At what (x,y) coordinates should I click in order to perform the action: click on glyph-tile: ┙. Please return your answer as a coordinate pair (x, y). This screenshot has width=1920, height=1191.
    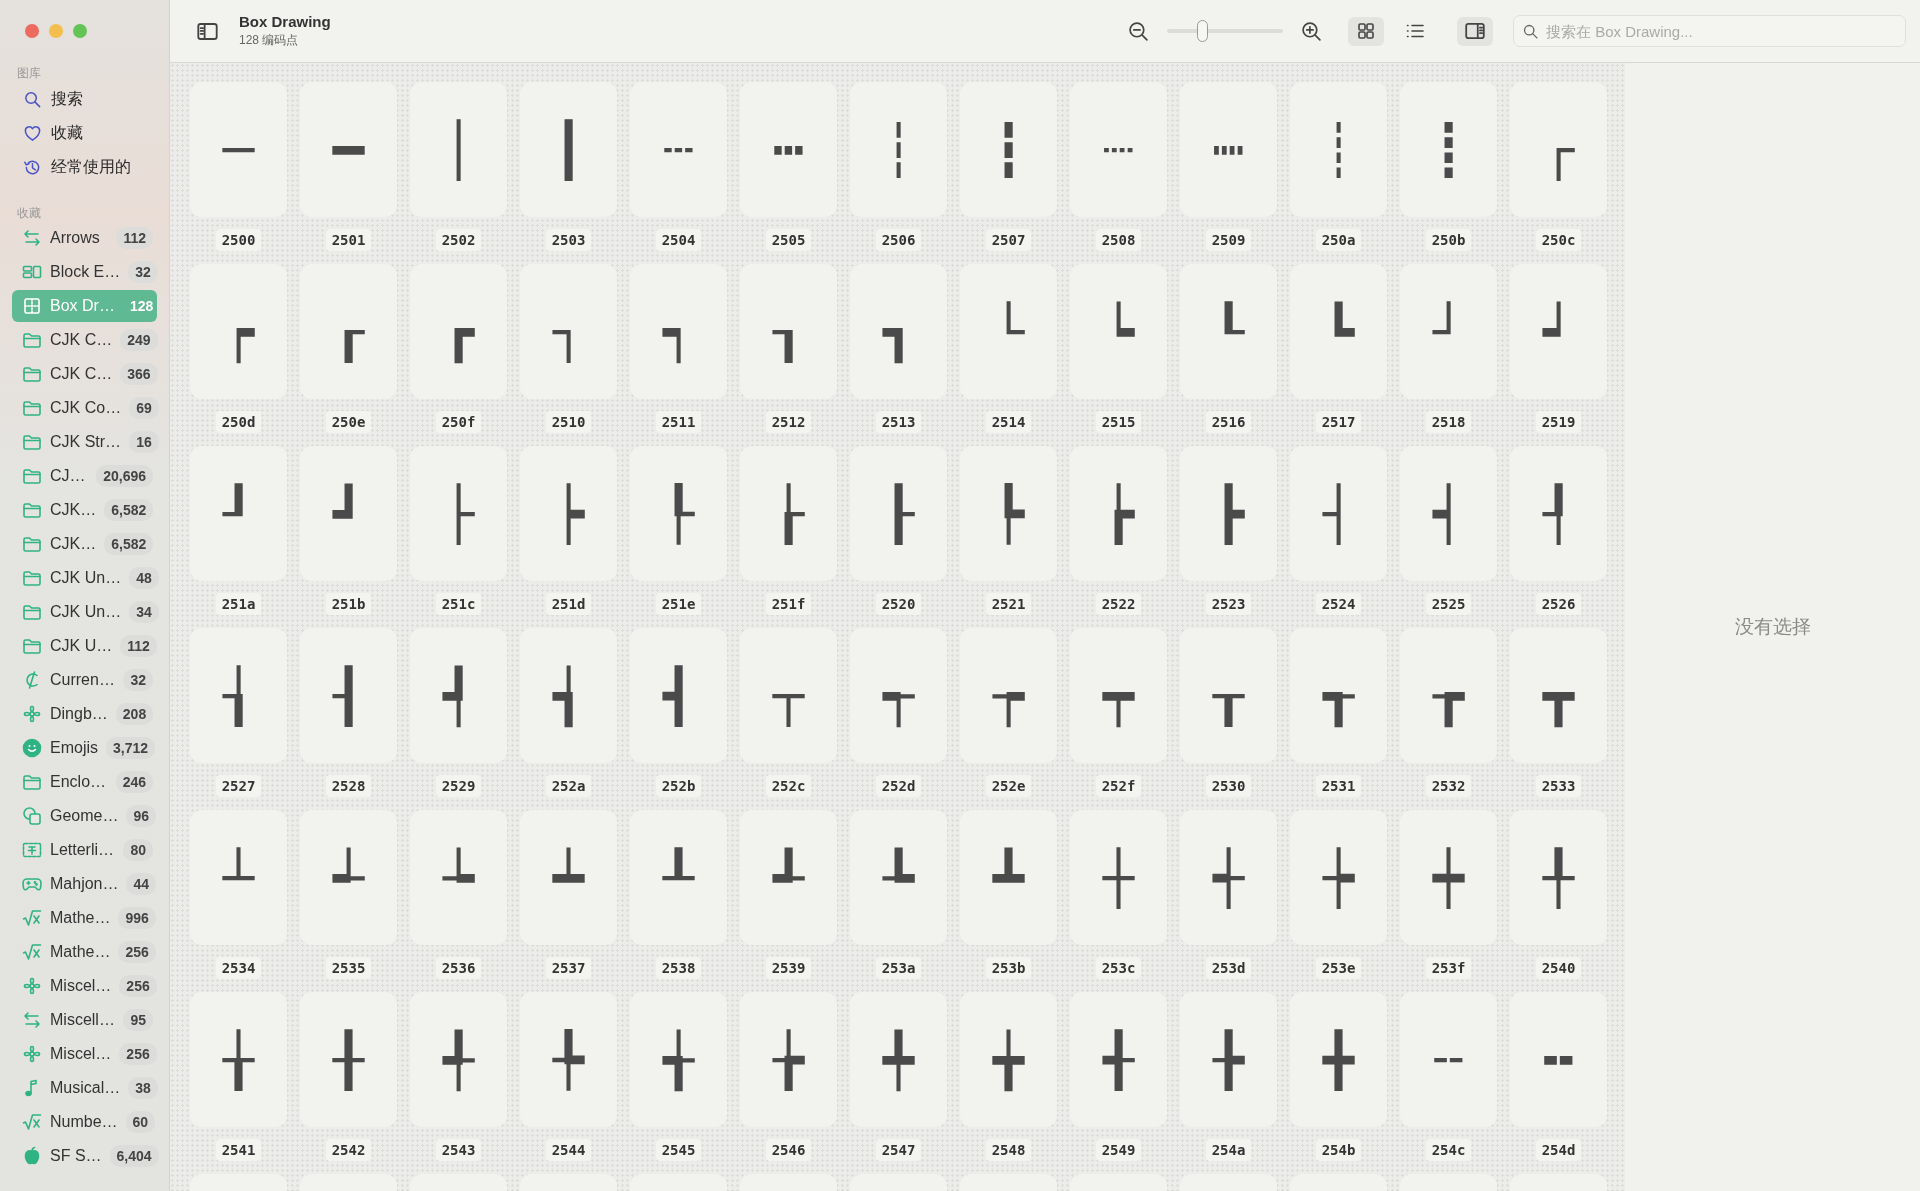
    Looking at the image, I should click on (1558, 331).